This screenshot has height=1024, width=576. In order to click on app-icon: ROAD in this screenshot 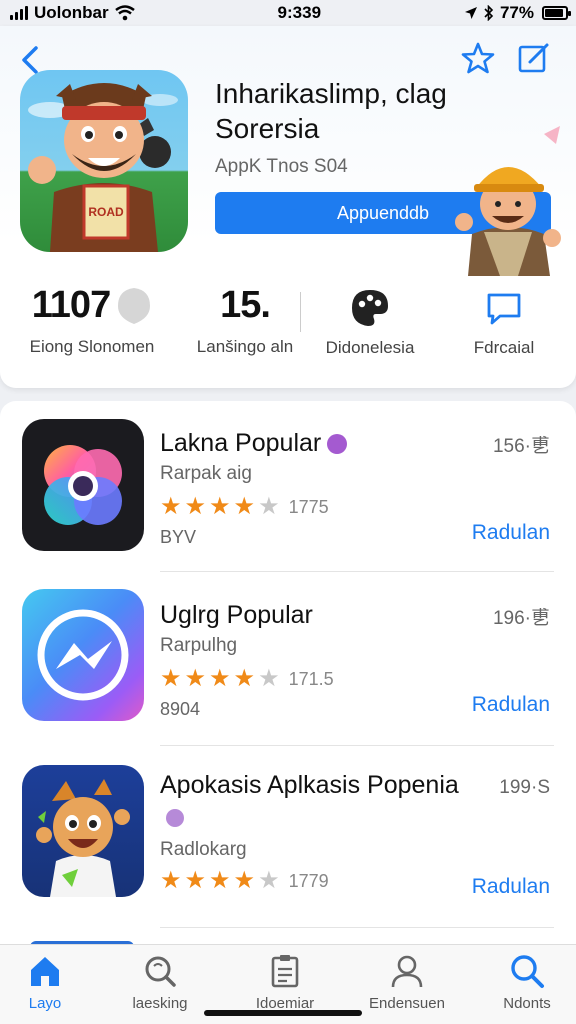, I will do `click(104, 161)`.